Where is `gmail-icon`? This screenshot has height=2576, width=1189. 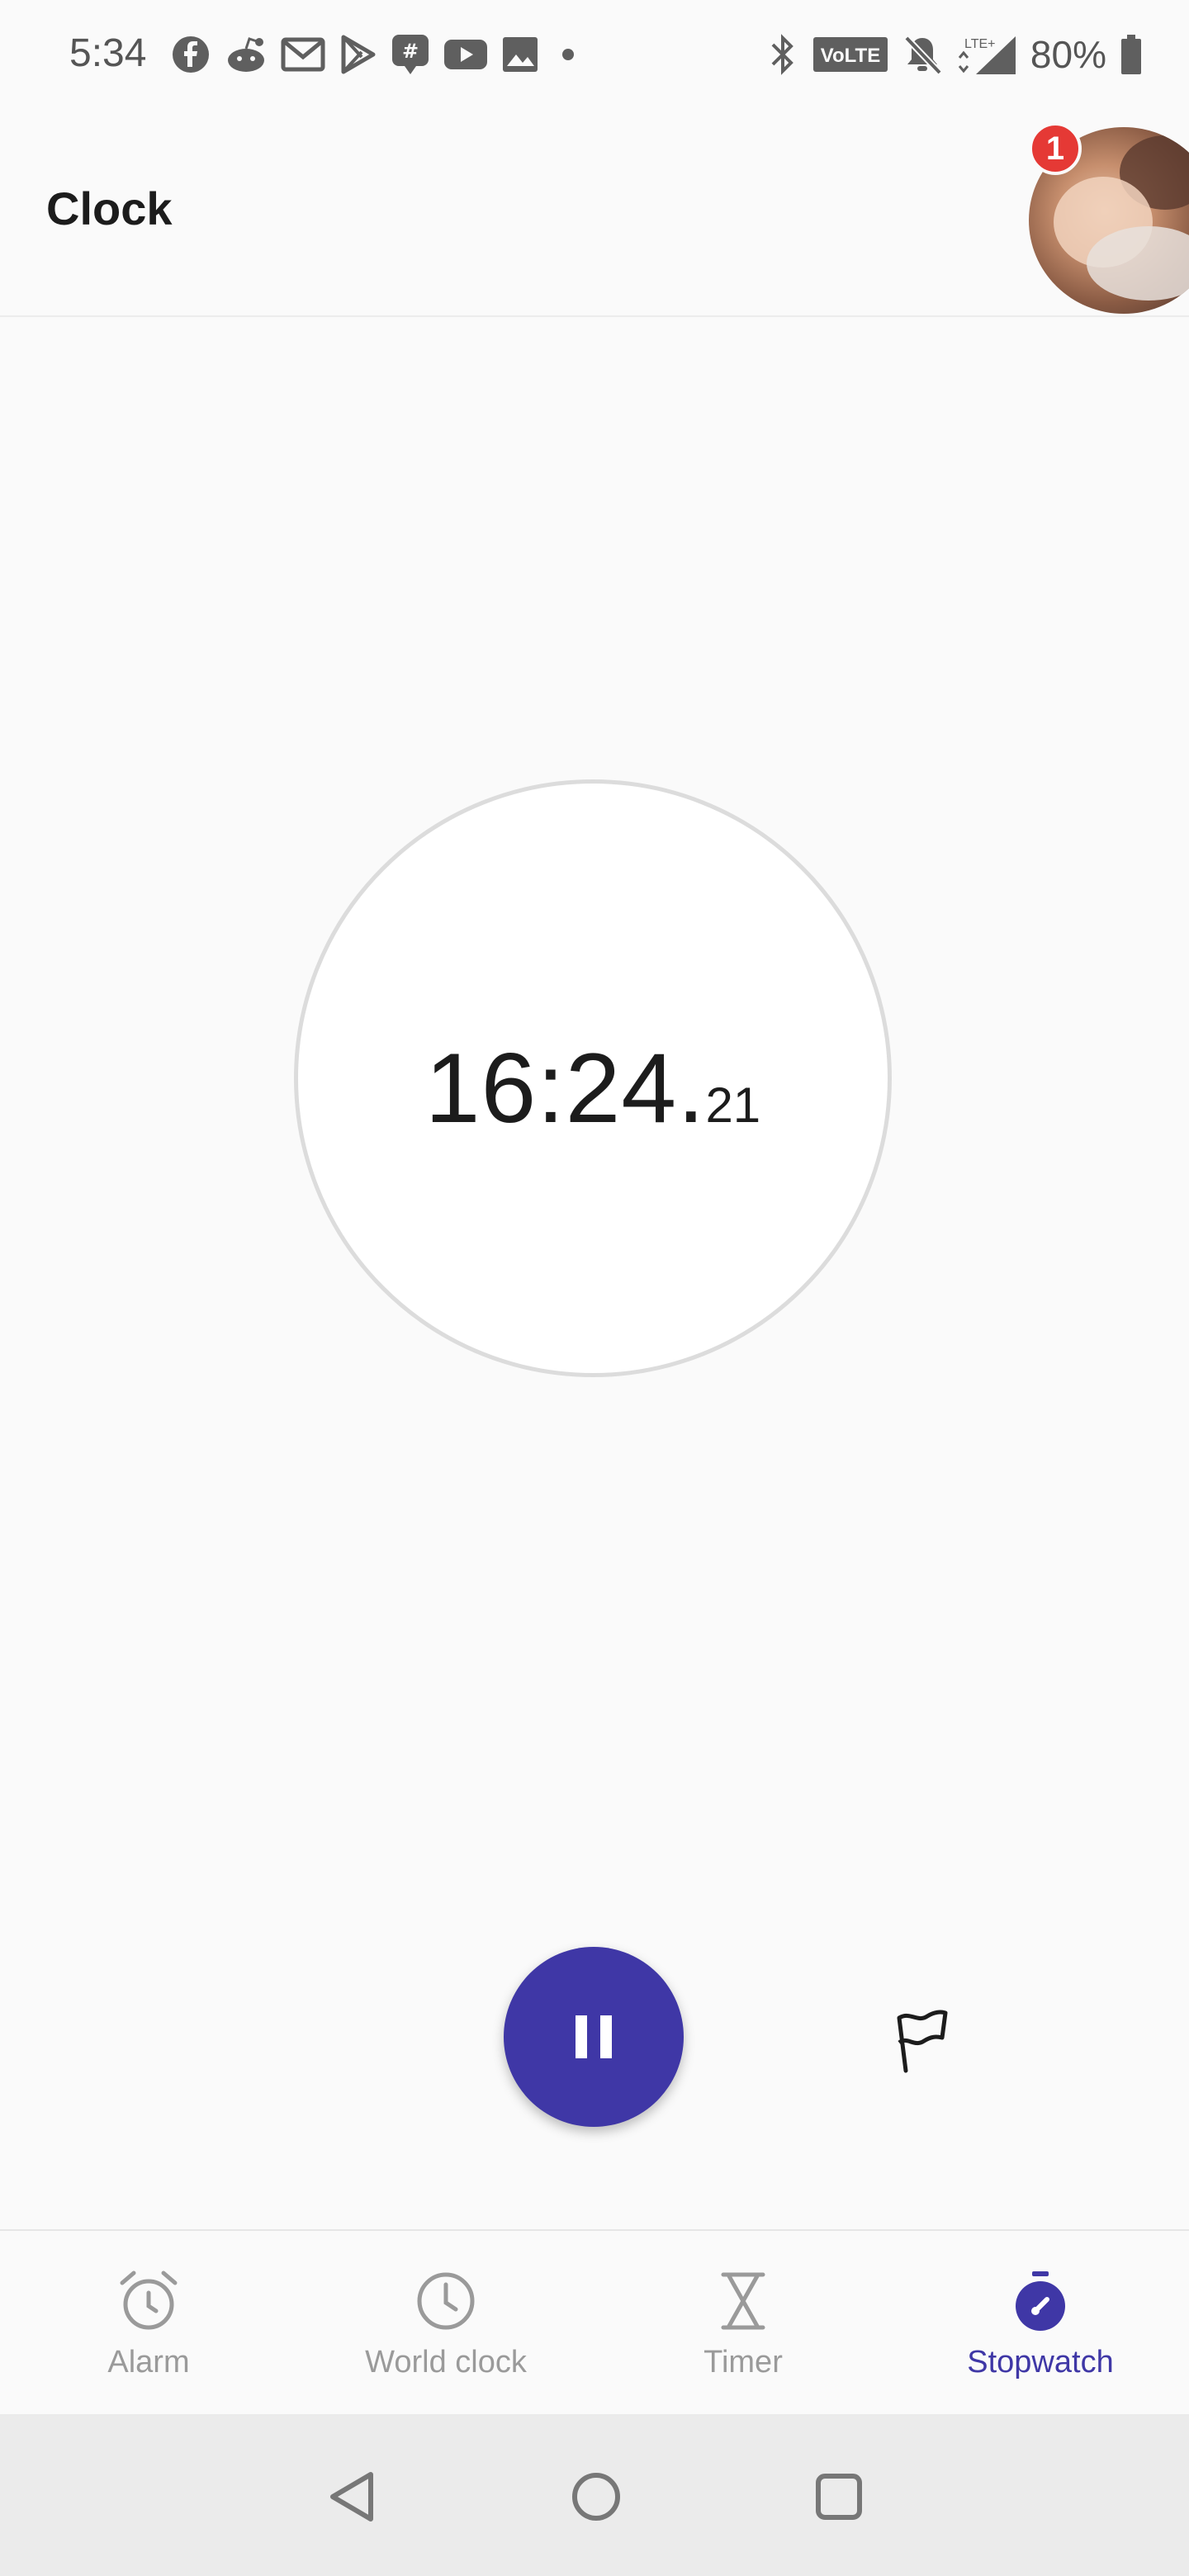
gmail-icon is located at coordinates (303, 54).